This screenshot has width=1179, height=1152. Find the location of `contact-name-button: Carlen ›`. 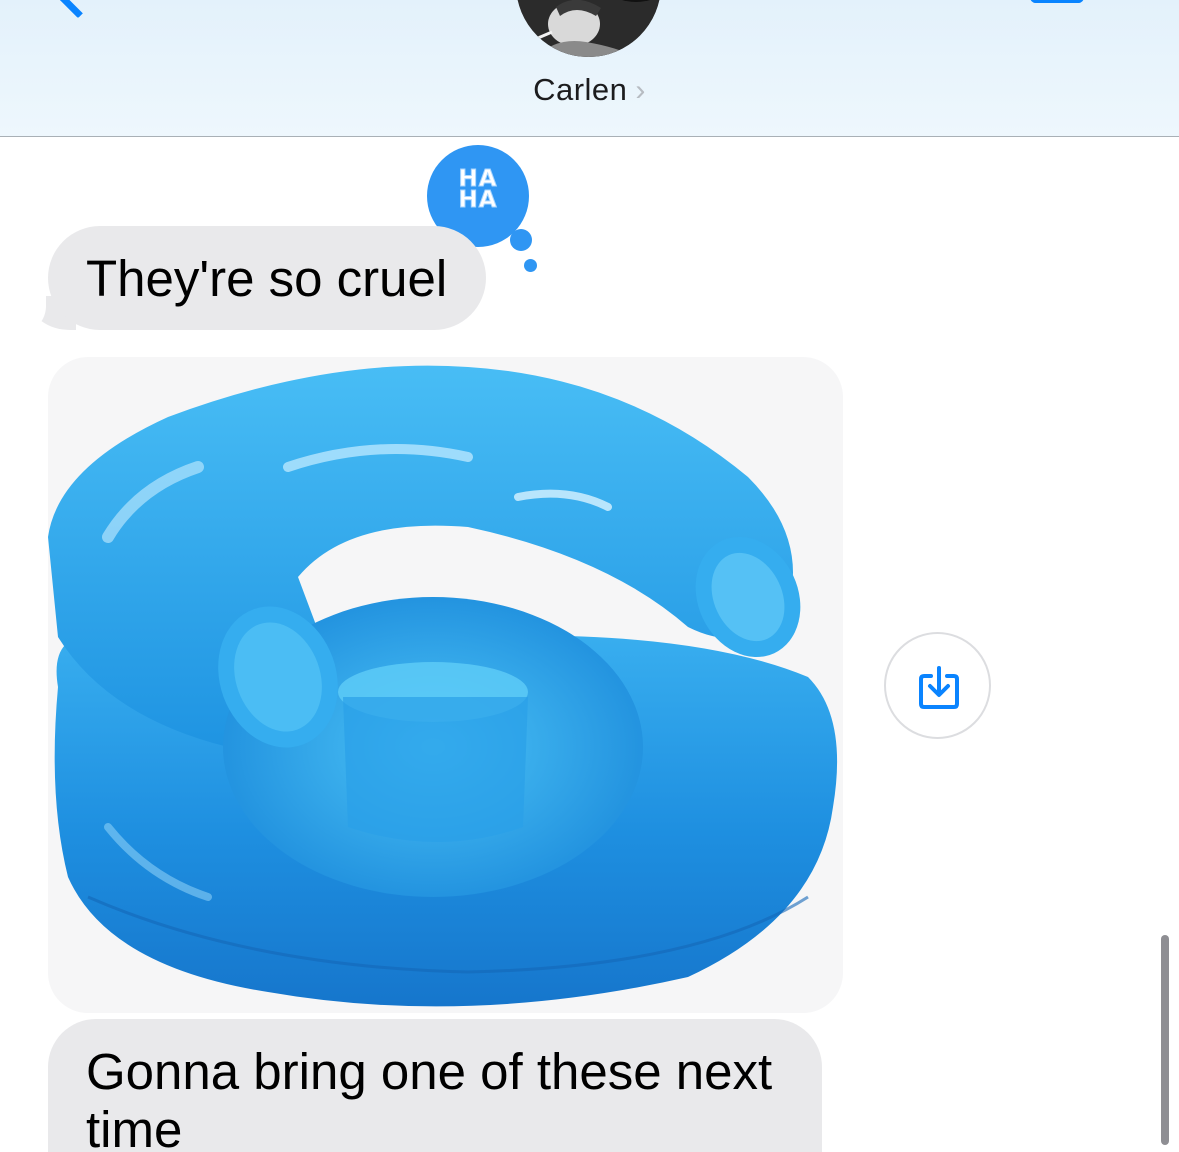

contact-name-button: Carlen › is located at coordinates (589, 90).